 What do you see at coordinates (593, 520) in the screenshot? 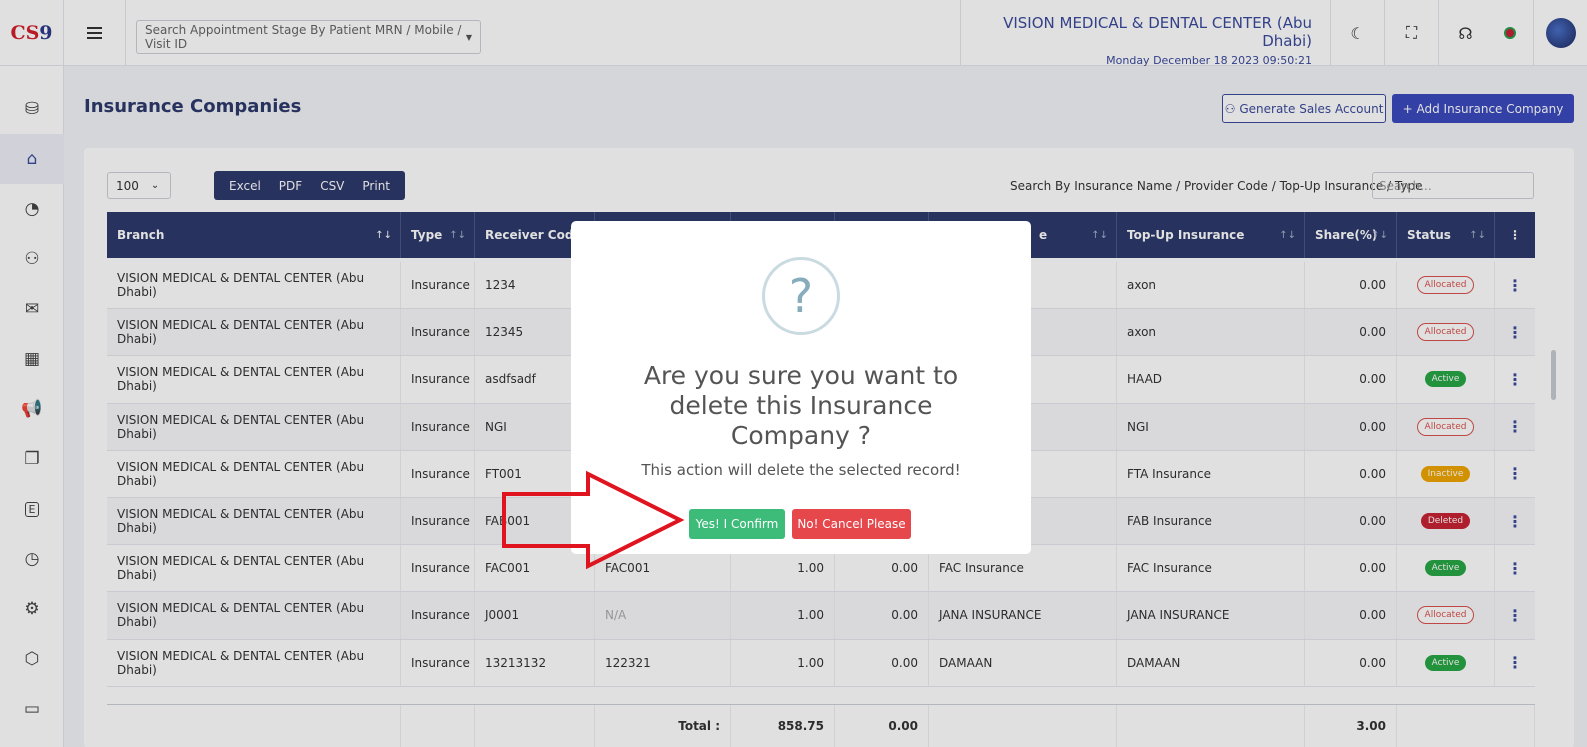
I see `annotation-arrow-icon` at bounding box center [593, 520].